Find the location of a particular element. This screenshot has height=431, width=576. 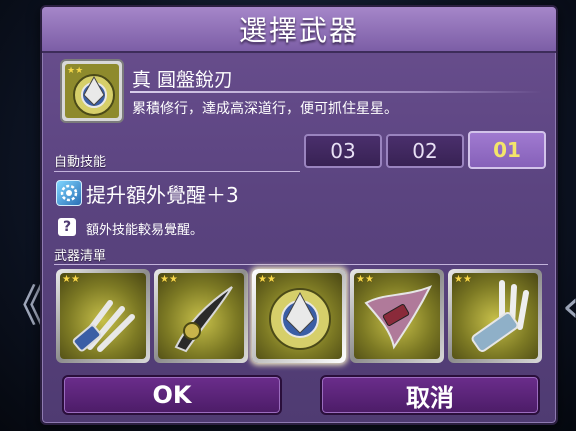

skill-tab-03: 03 is located at coordinates (343, 151).